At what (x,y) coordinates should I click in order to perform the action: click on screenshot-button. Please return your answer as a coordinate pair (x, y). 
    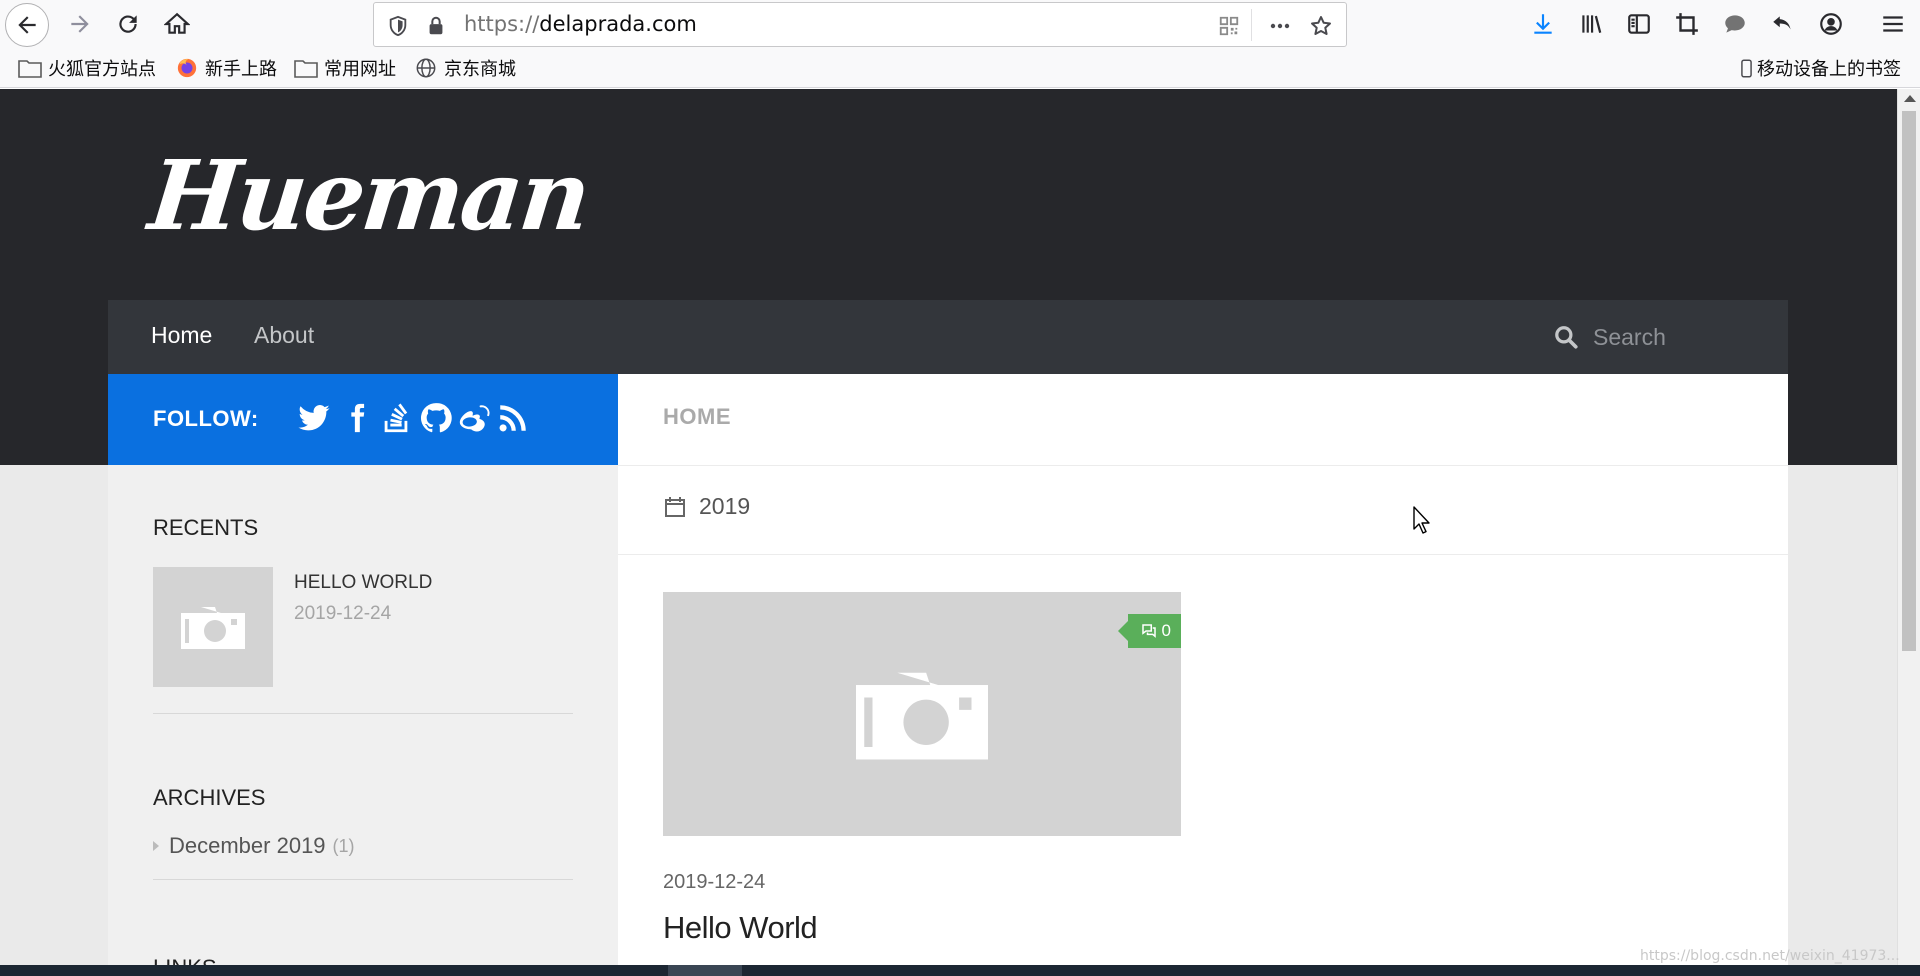
    Looking at the image, I should click on (1687, 24).